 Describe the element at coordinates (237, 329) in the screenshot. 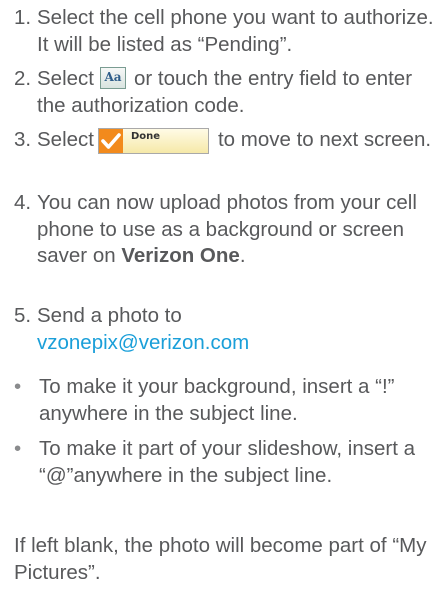

I see `step-text: Send a photo to vzonepix@verizon.com` at that location.